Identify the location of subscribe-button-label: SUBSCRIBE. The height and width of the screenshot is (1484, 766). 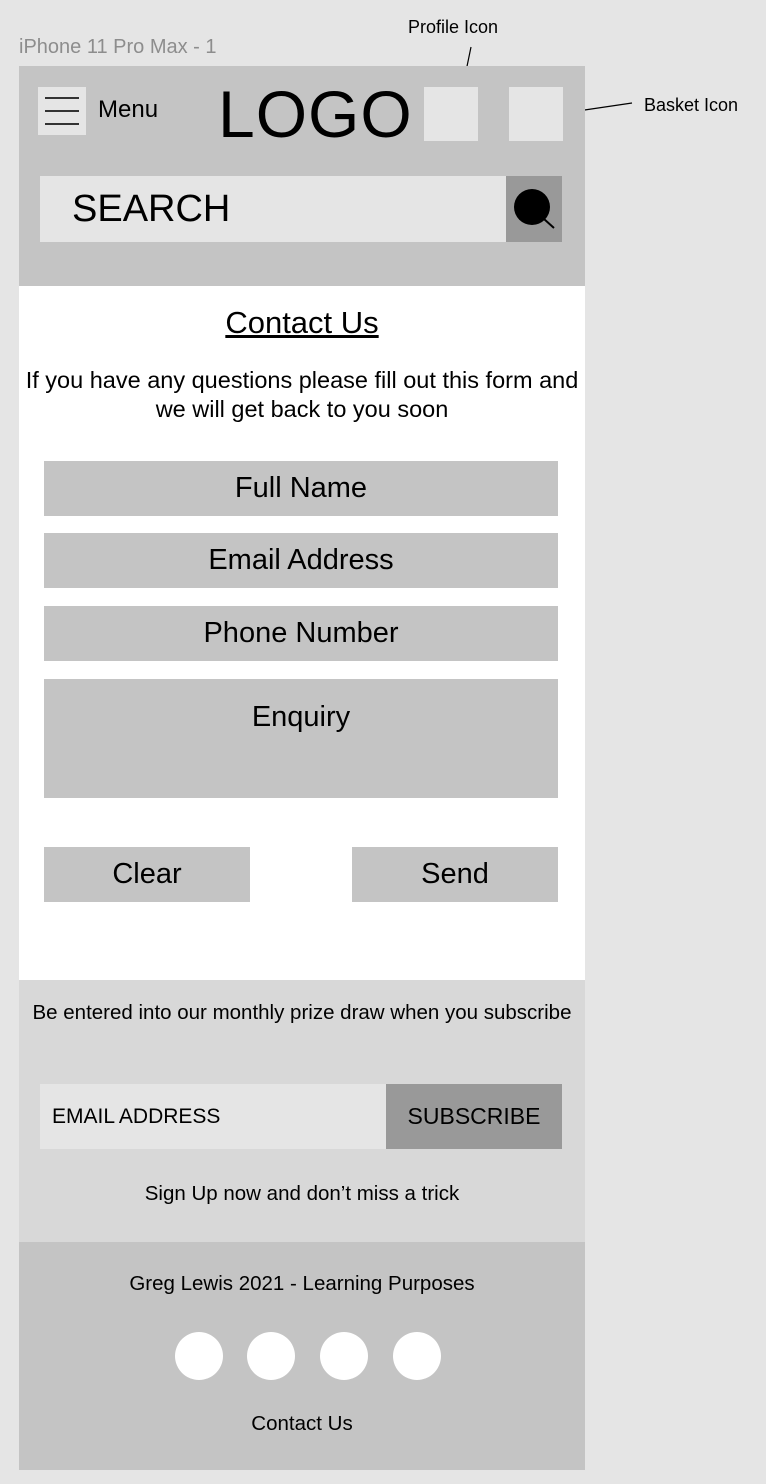
(474, 1116).